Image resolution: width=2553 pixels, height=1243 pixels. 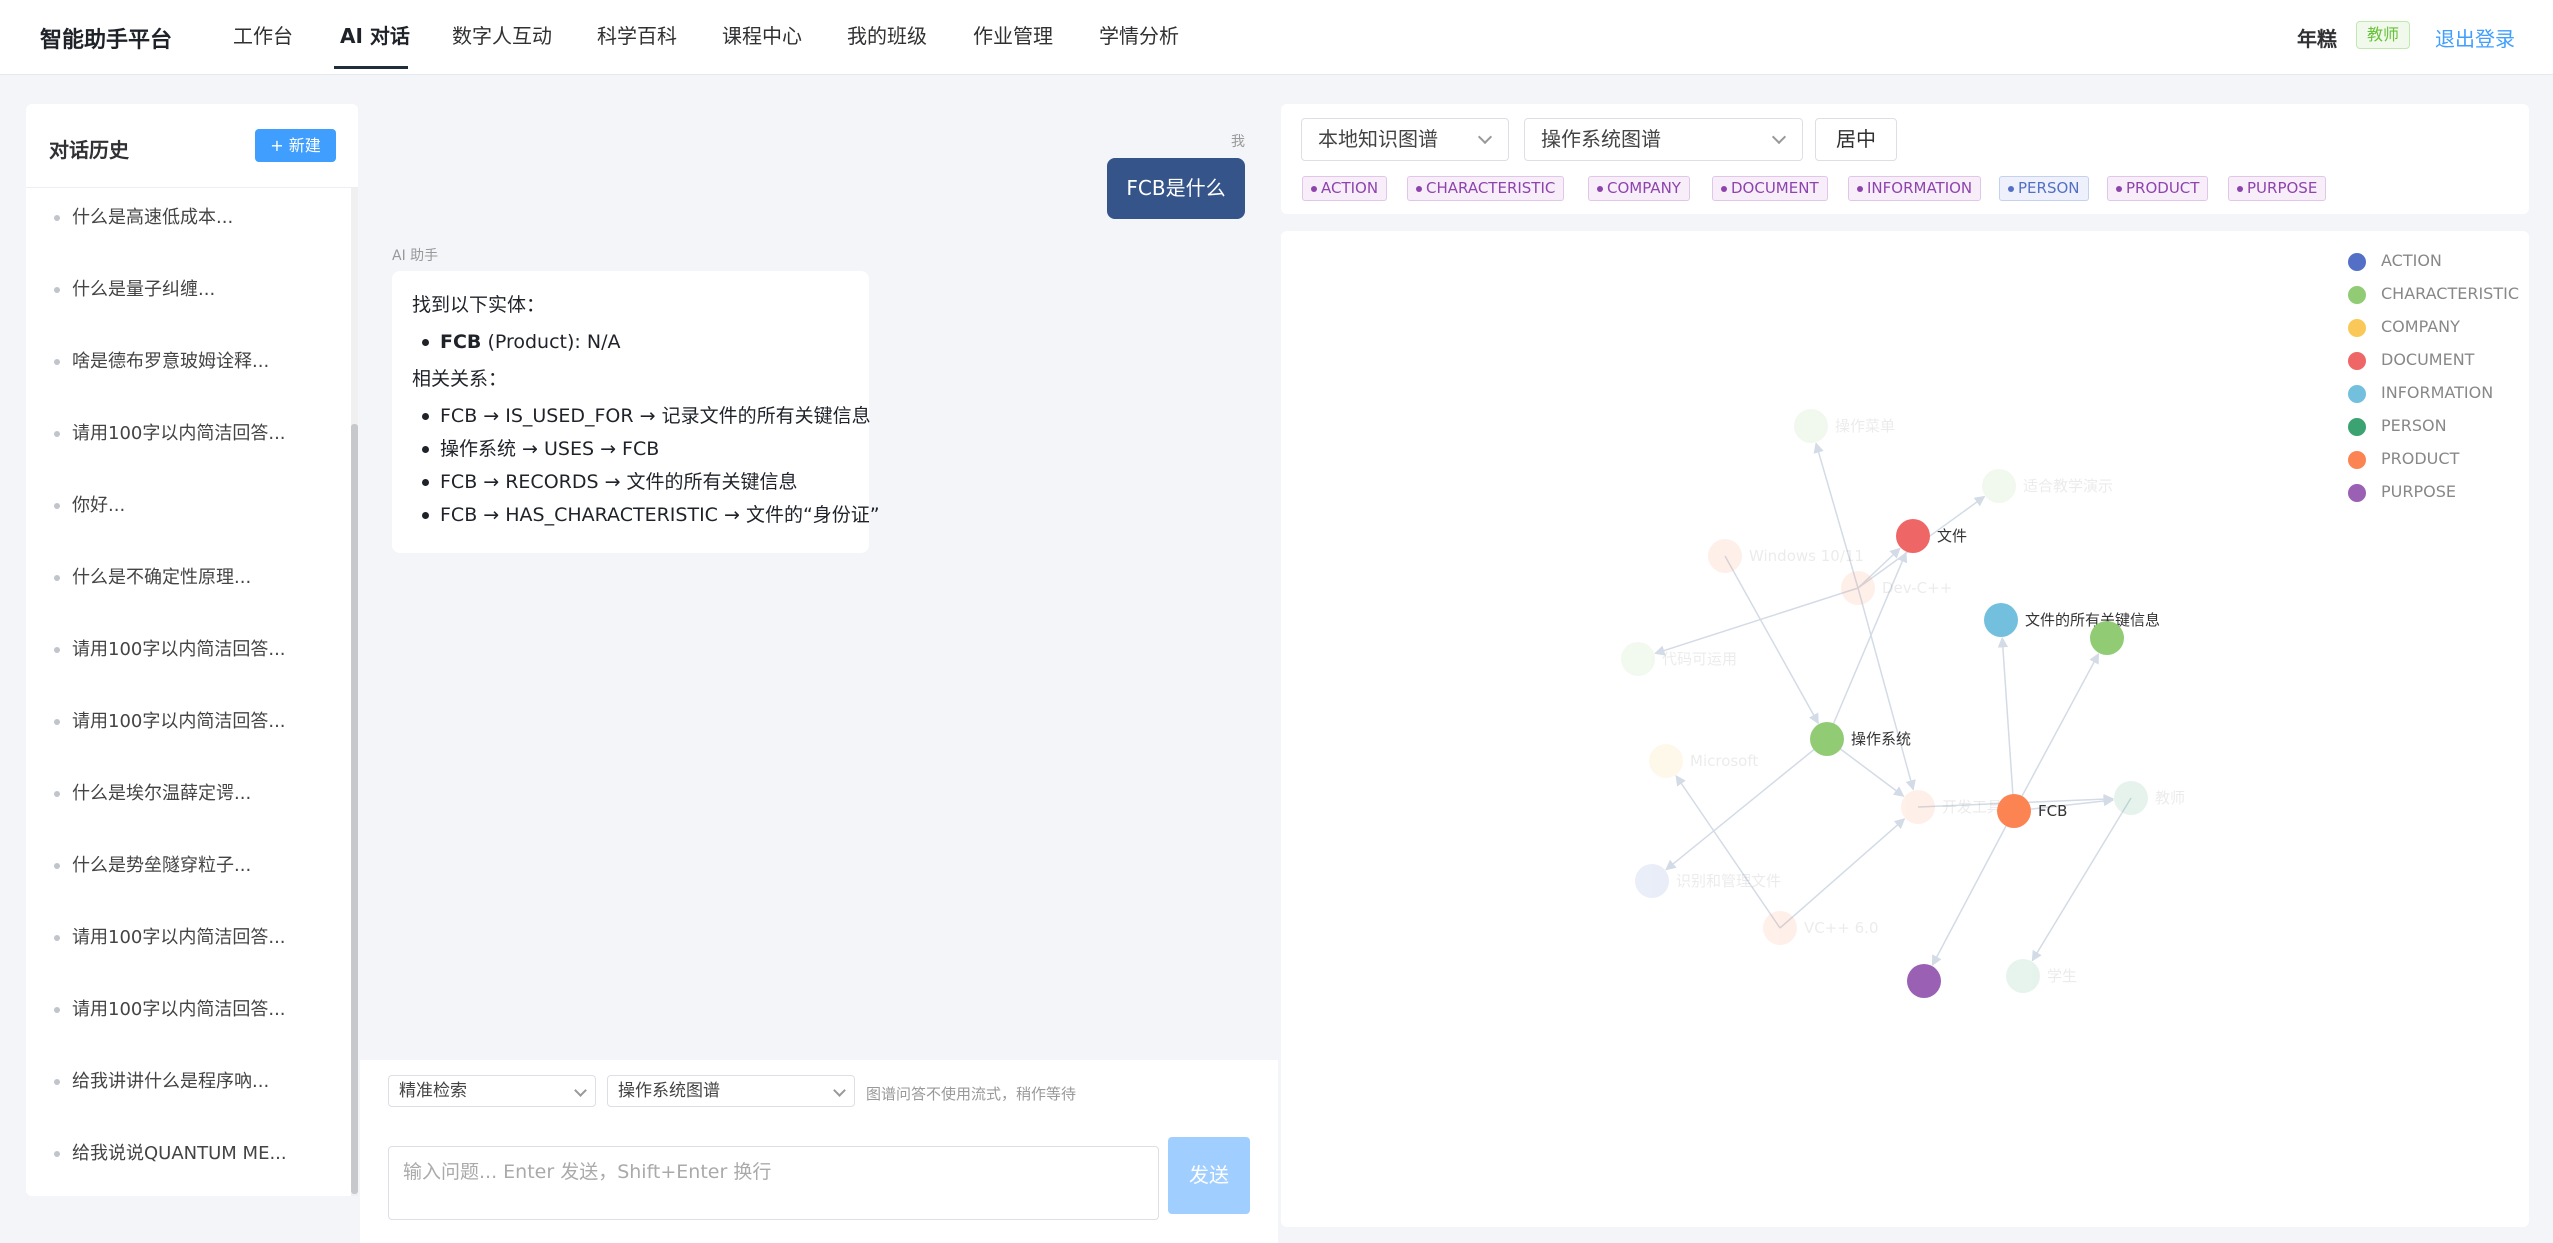 I want to click on graph-node: 识别和管理文件, so click(x=1708, y=881).